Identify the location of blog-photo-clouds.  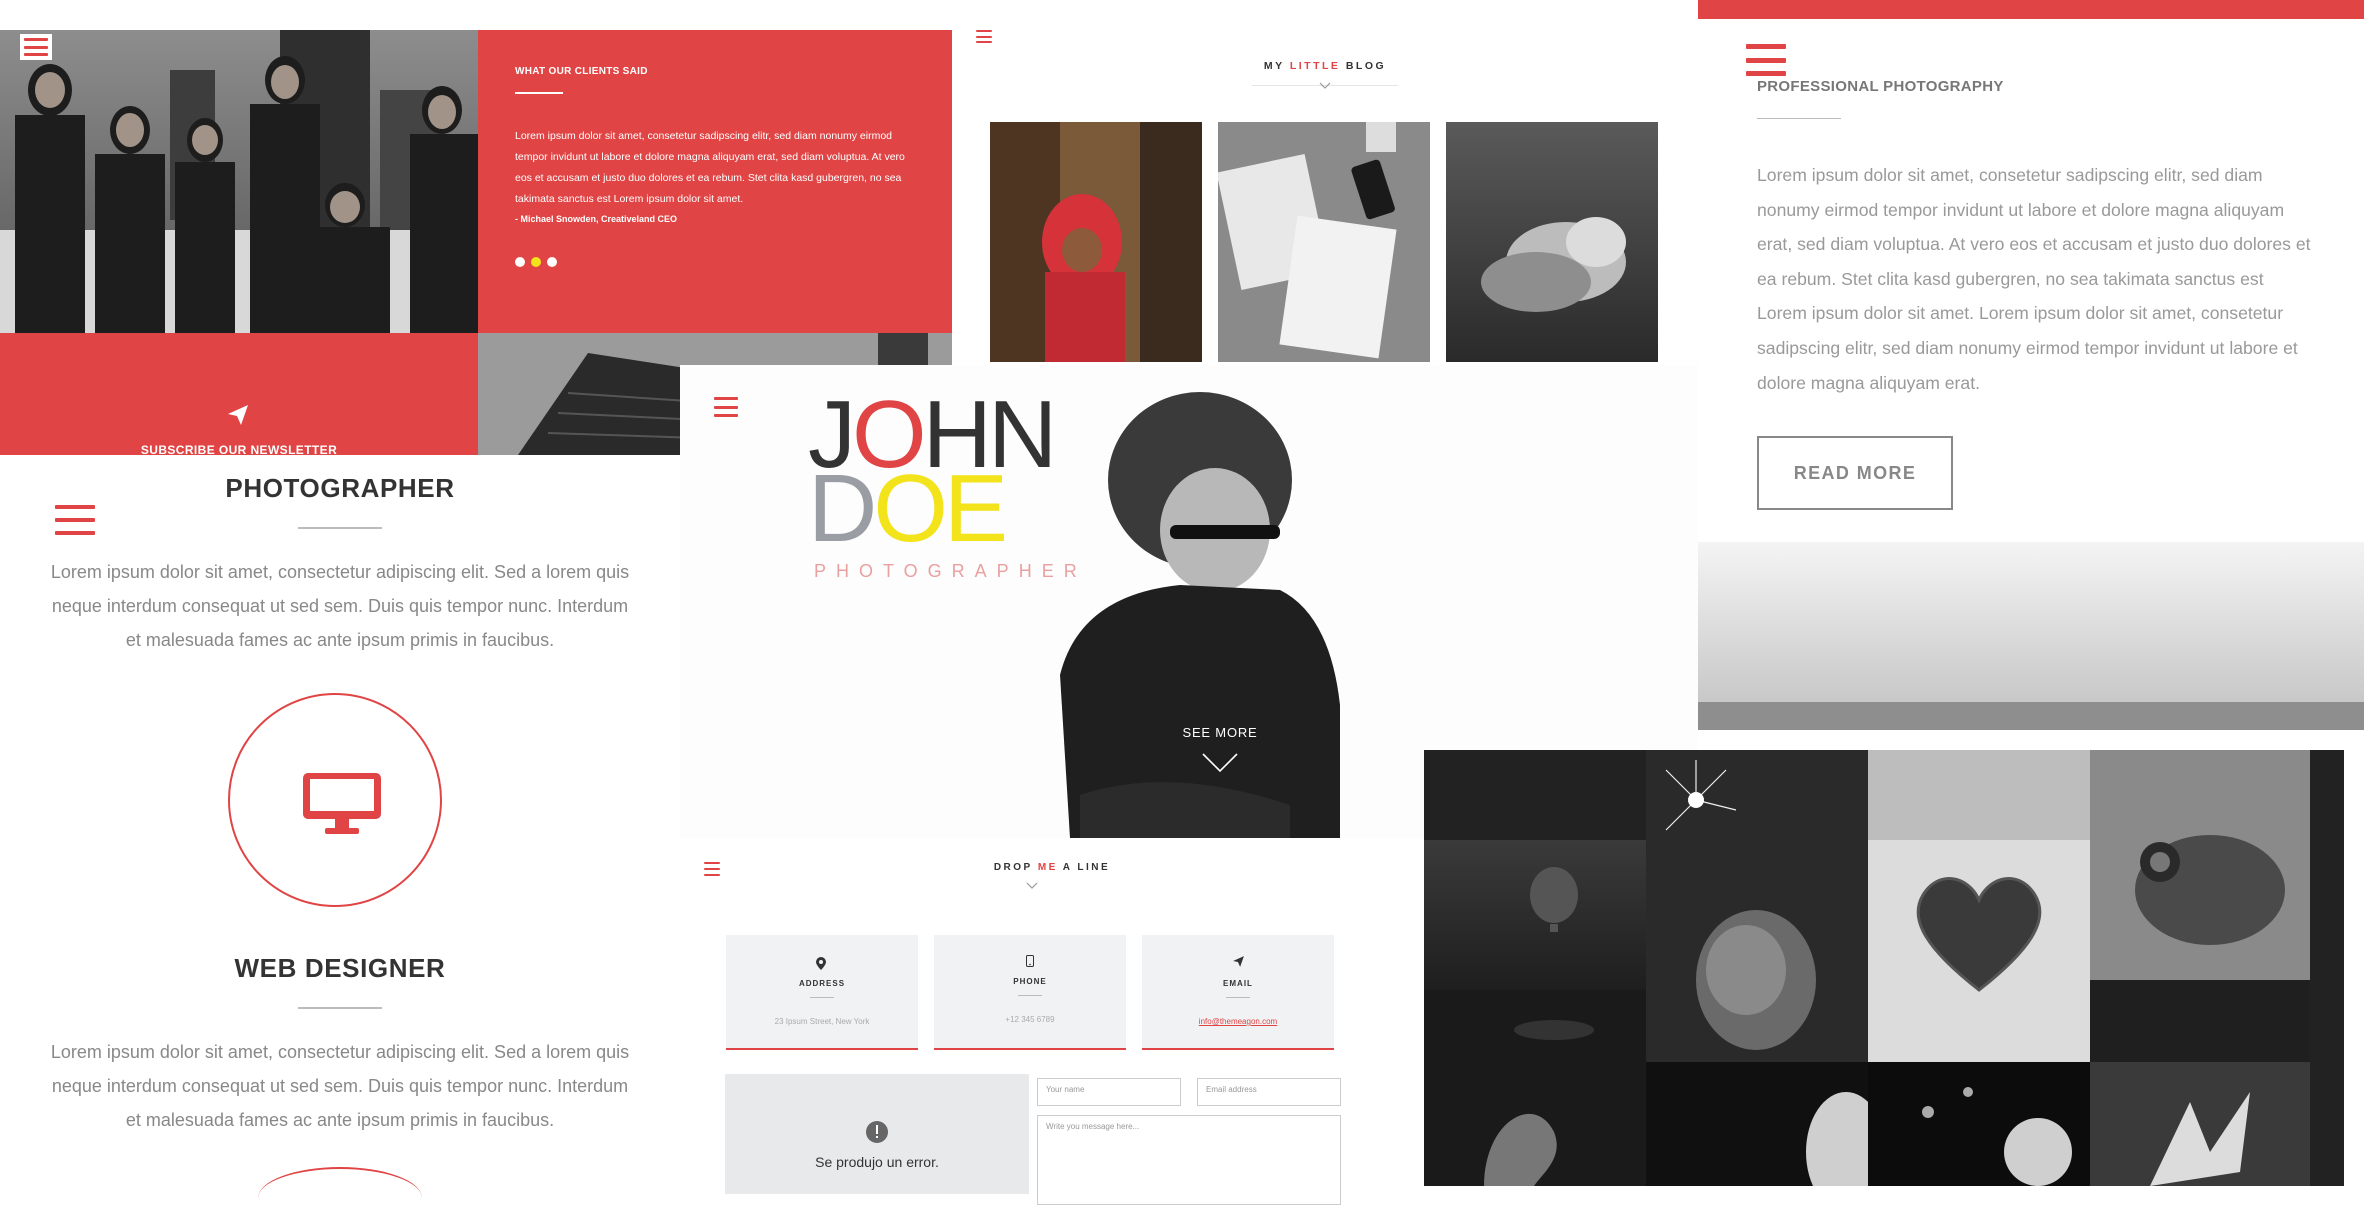
(1552, 242).